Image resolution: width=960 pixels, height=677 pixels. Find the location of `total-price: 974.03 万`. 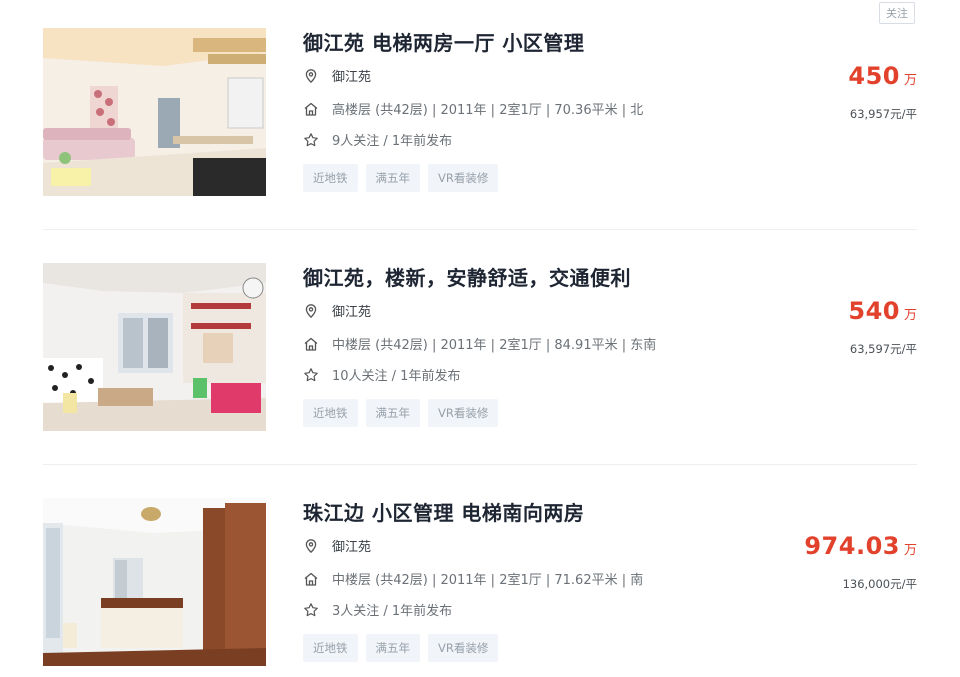

total-price: 974.03 万 is located at coordinates (860, 546).